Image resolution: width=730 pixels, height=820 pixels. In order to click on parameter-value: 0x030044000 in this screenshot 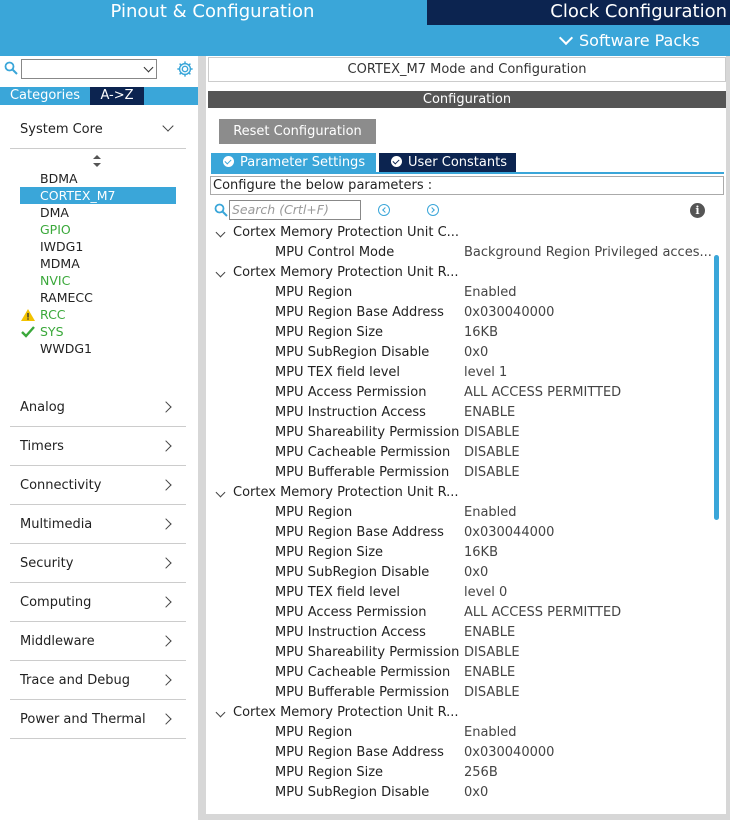, I will do `click(509, 532)`.